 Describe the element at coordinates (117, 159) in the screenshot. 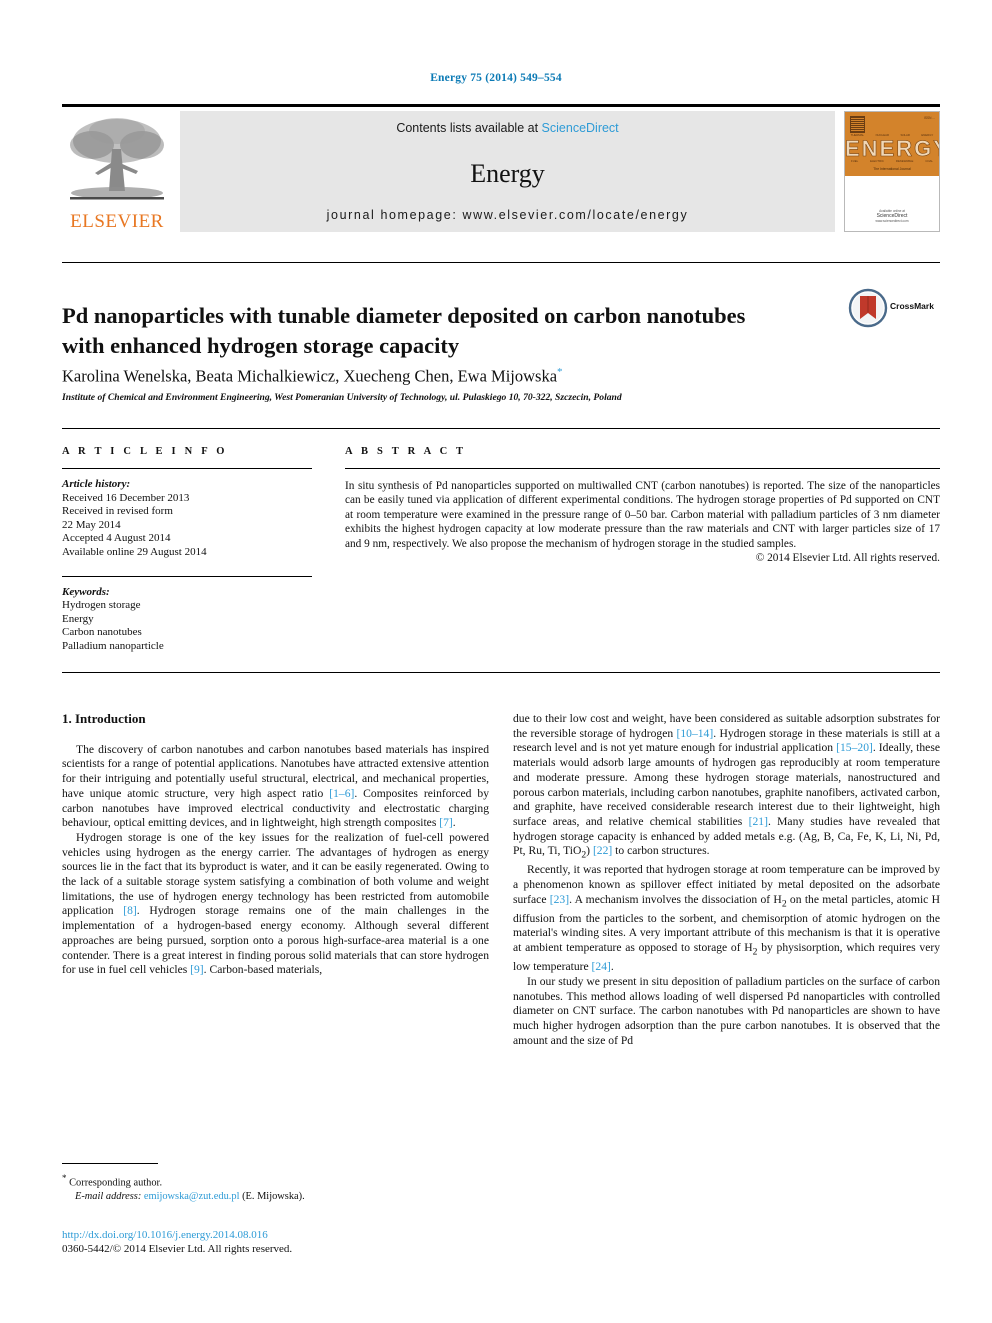

I see `elsevier-tree-icon` at that location.